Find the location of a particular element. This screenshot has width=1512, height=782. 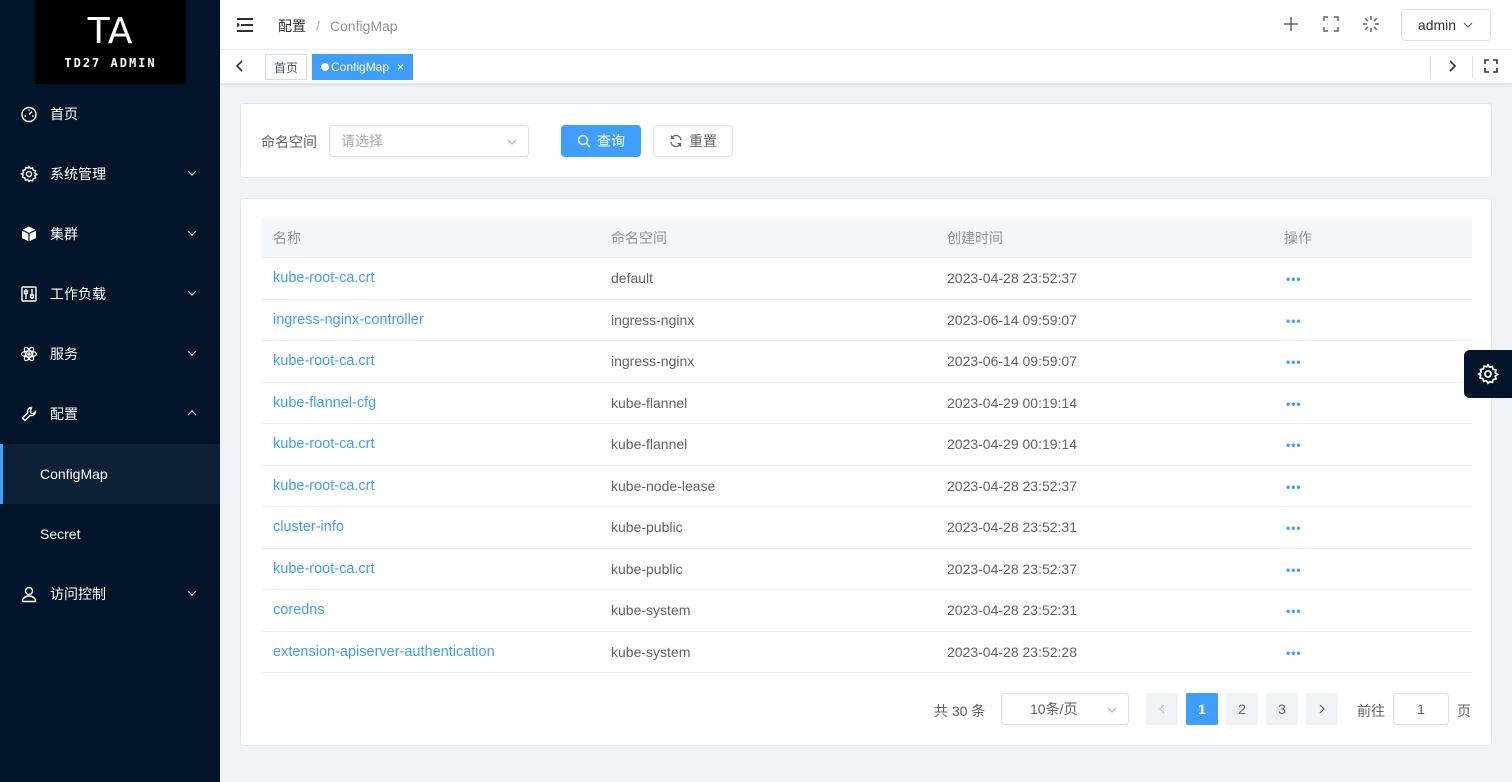

configmap-name-link: ingress-nginx-controller is located at coordinates (430, 320).